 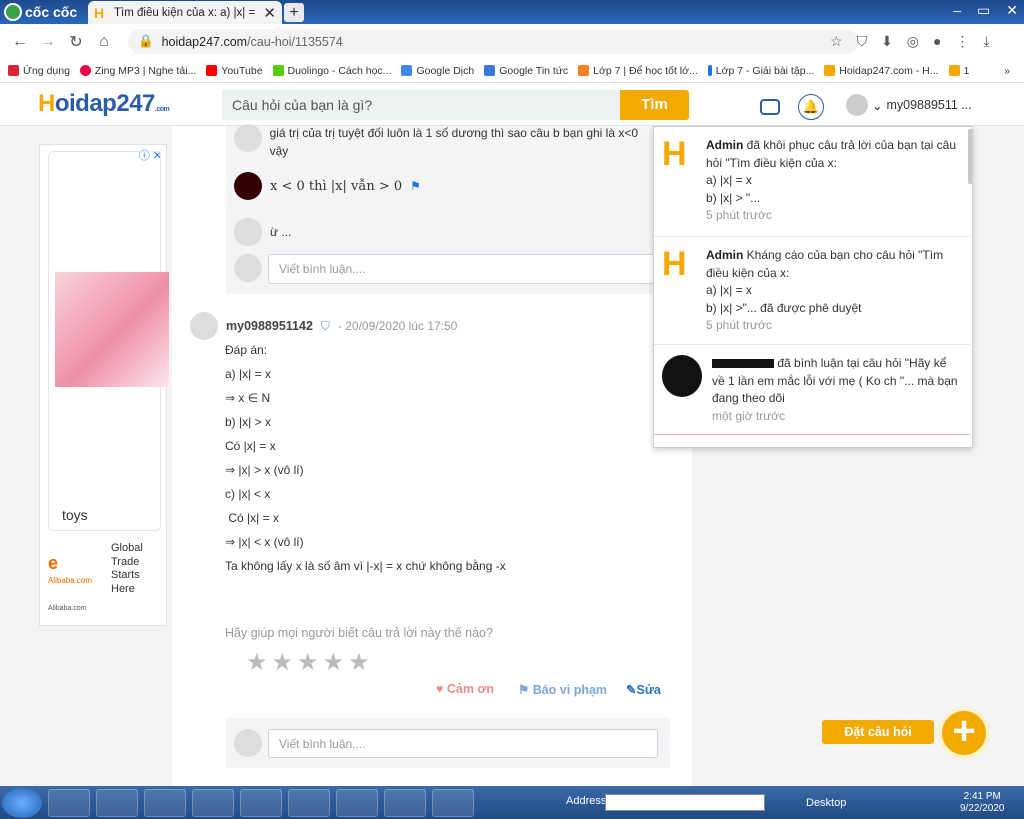 What do you see at coordinates (69, 802) in the screenshot?
I see `media-player-icon` at bounding box center [69, 802].